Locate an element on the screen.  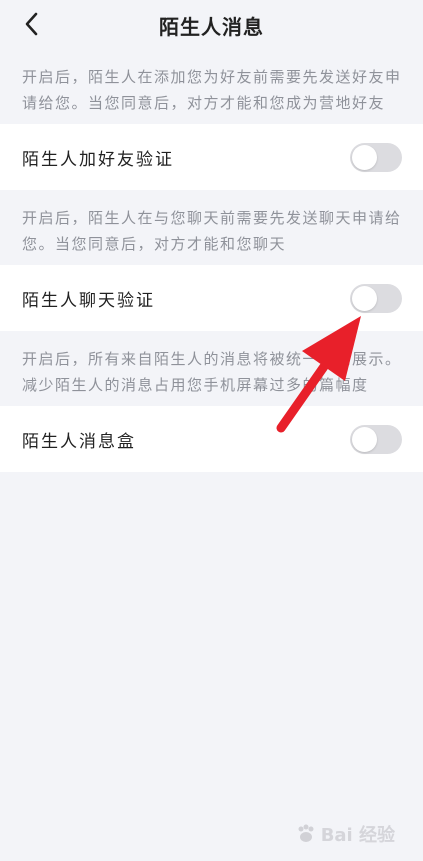
chat-verification-row: 陌生人聊天验证 is located at coordinates (211, 298).